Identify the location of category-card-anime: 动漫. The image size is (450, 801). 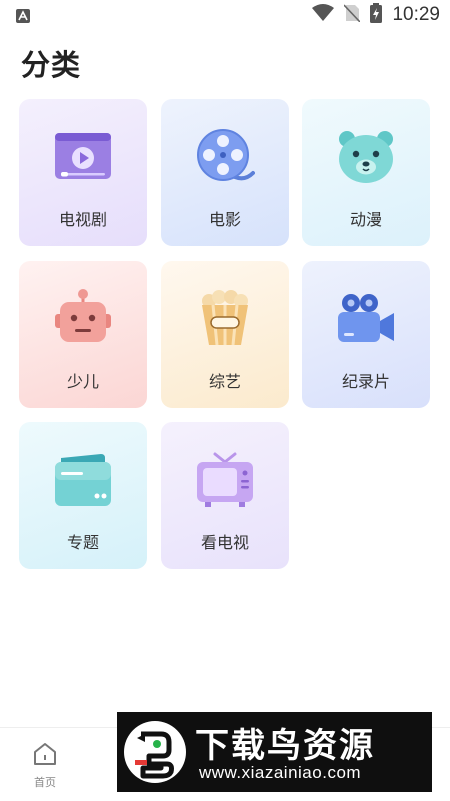
(366, 172).